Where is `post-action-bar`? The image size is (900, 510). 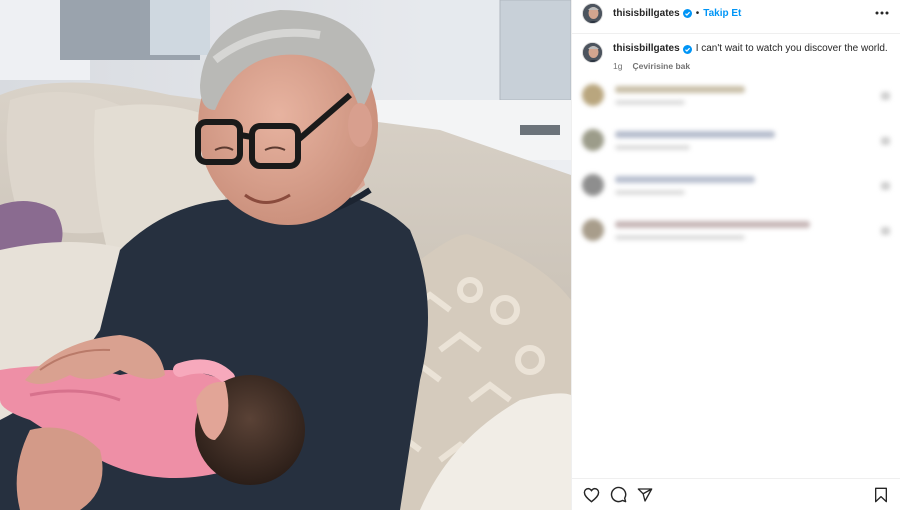 post-action-bar is located at coordinates (736, 494).